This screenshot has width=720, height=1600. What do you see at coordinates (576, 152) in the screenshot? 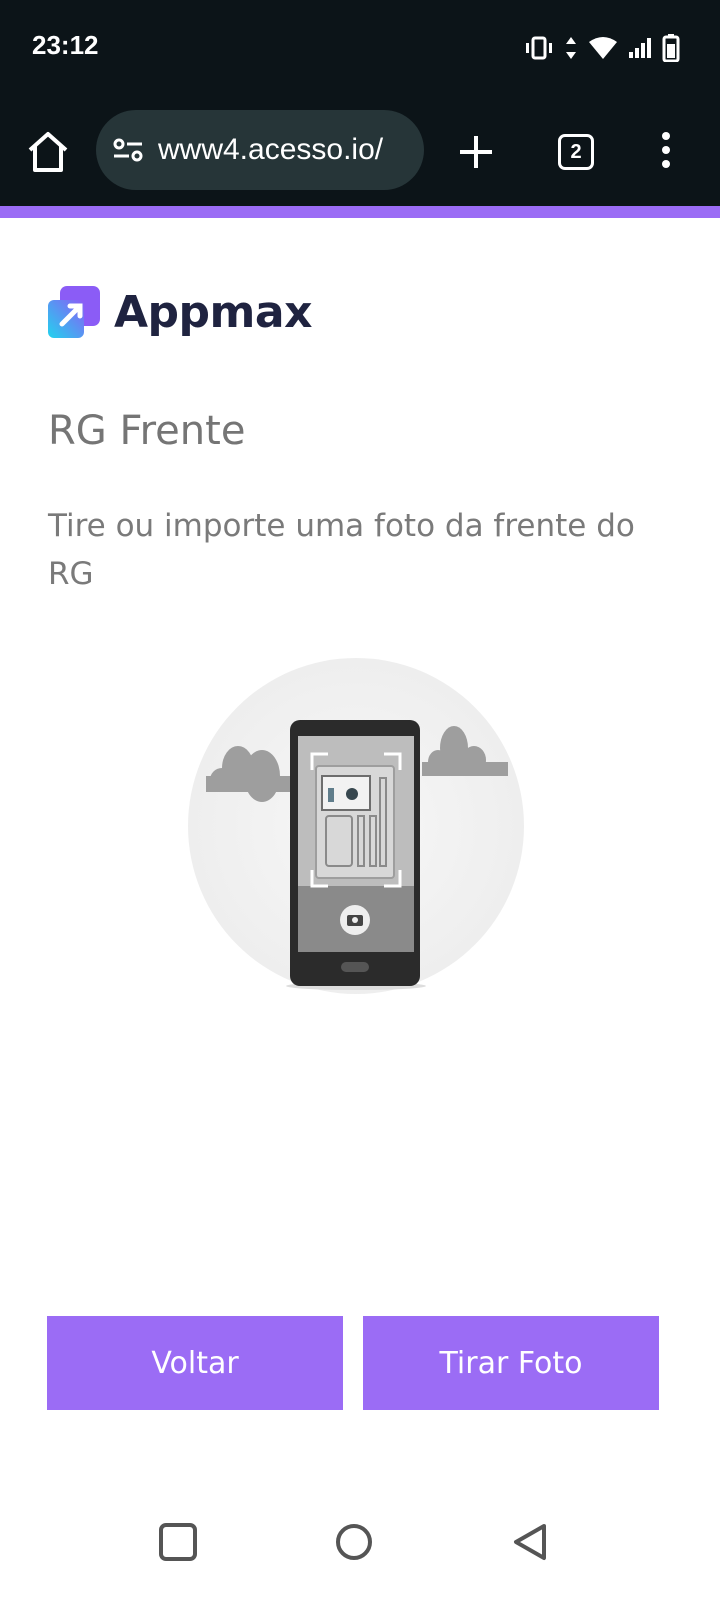
I see `tab-switcher-icon: 2` at bounding box center [576, 152].